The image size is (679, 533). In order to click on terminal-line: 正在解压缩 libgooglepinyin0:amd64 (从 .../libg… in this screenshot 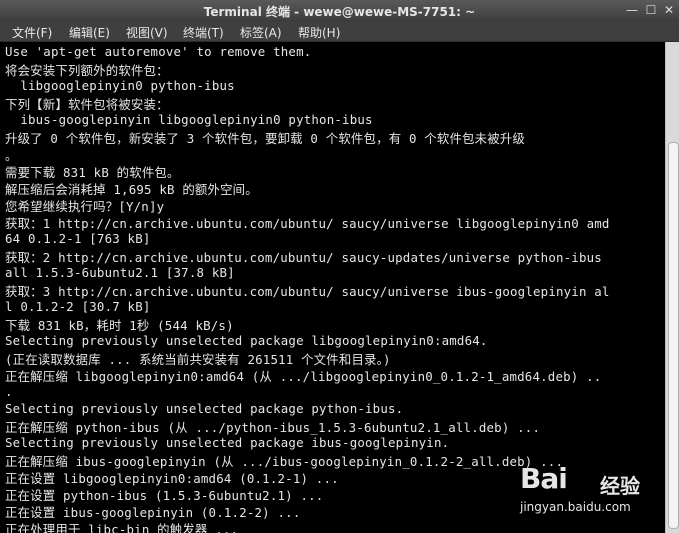, I will do `click(303, 376)`.